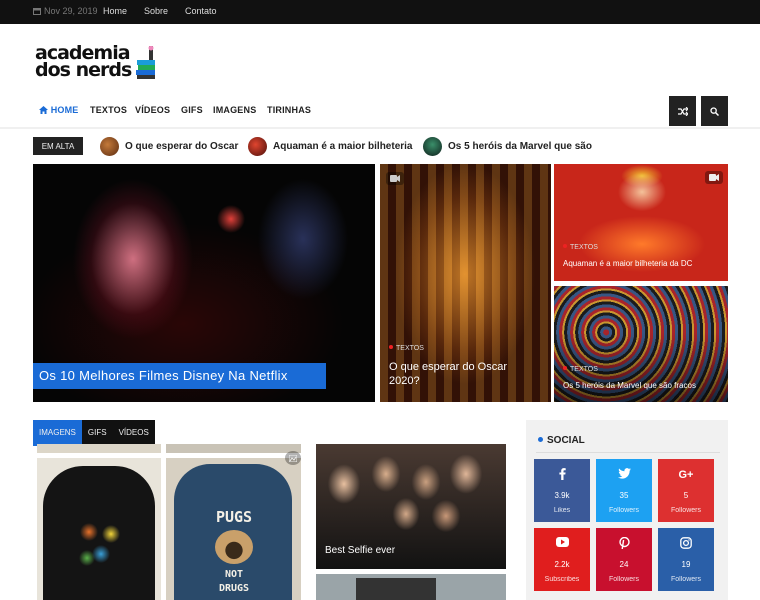 Image resolution: width=760 pixels, height=600 pixels. What do you see at coordinates (624, 559) in the screenshot?
I see `pinterest-button: 24 Followers` at bounding box center [624, 559].